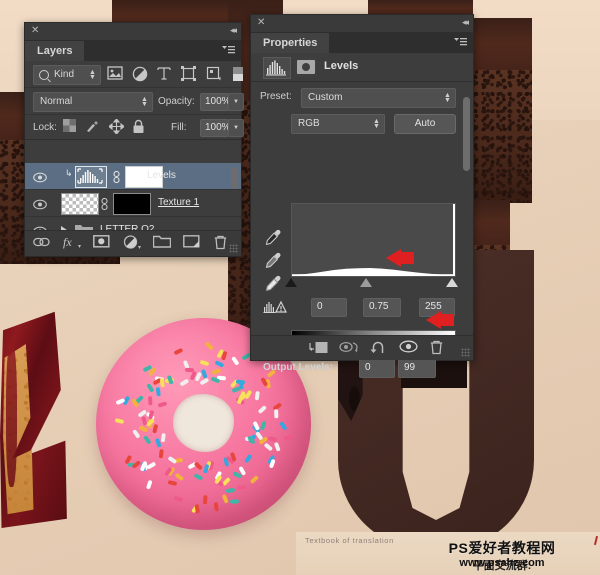 This screenshot has height=575, width=600. What do you see at coordinates (236, 128) in the screenshot?
I see `fill-dropdown-icon: ▼` at bounding box center [236, 128].